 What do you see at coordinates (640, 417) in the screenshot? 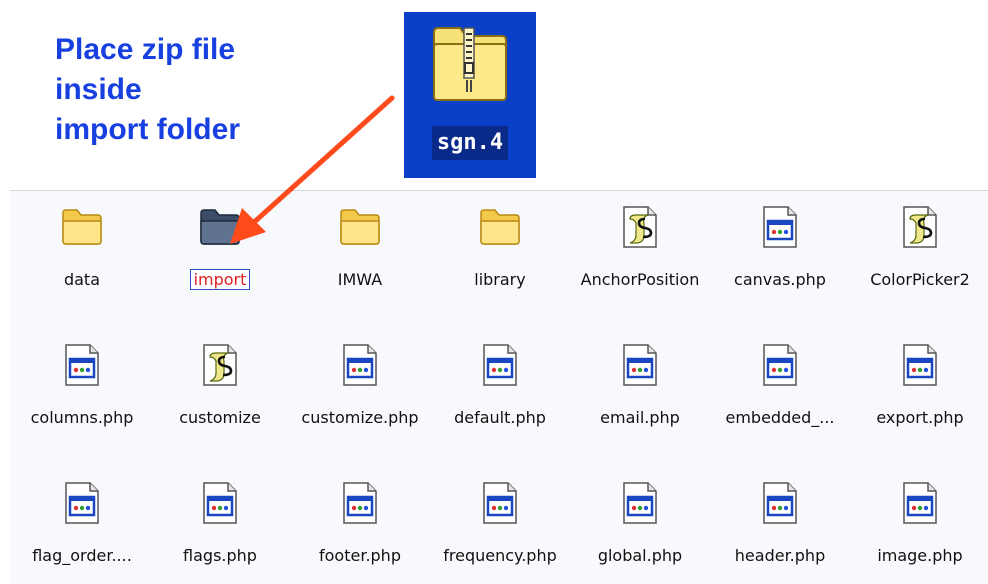
I see `file-item-label: email.php` at bounding box center [640, 417].